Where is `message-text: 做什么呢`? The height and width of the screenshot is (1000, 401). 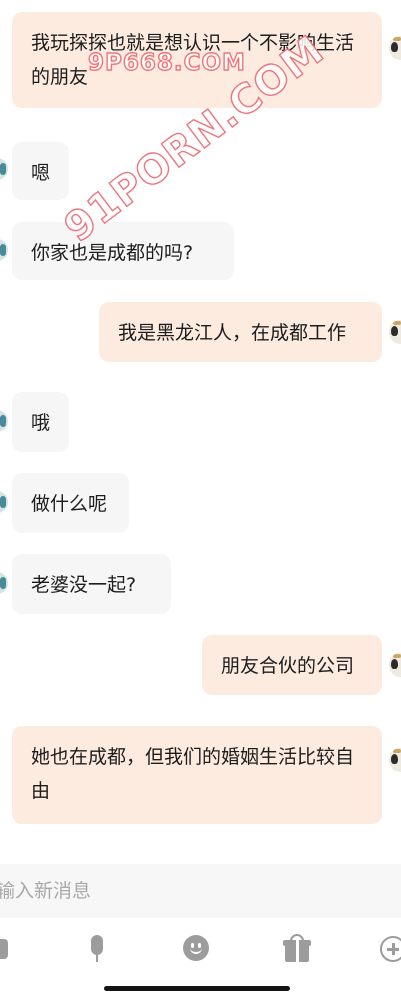
message-text: 做什么呢 is located at coordinates (69, 504).